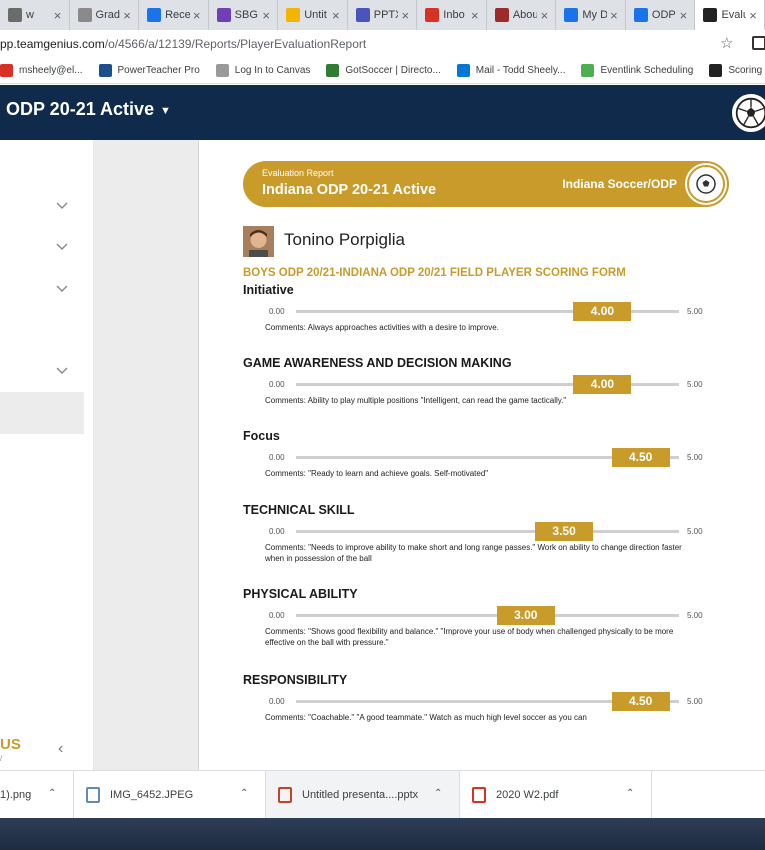  Describe the element at coordinates (525, 15) in the screenshot. I see `tab-title: Abou` at that location.